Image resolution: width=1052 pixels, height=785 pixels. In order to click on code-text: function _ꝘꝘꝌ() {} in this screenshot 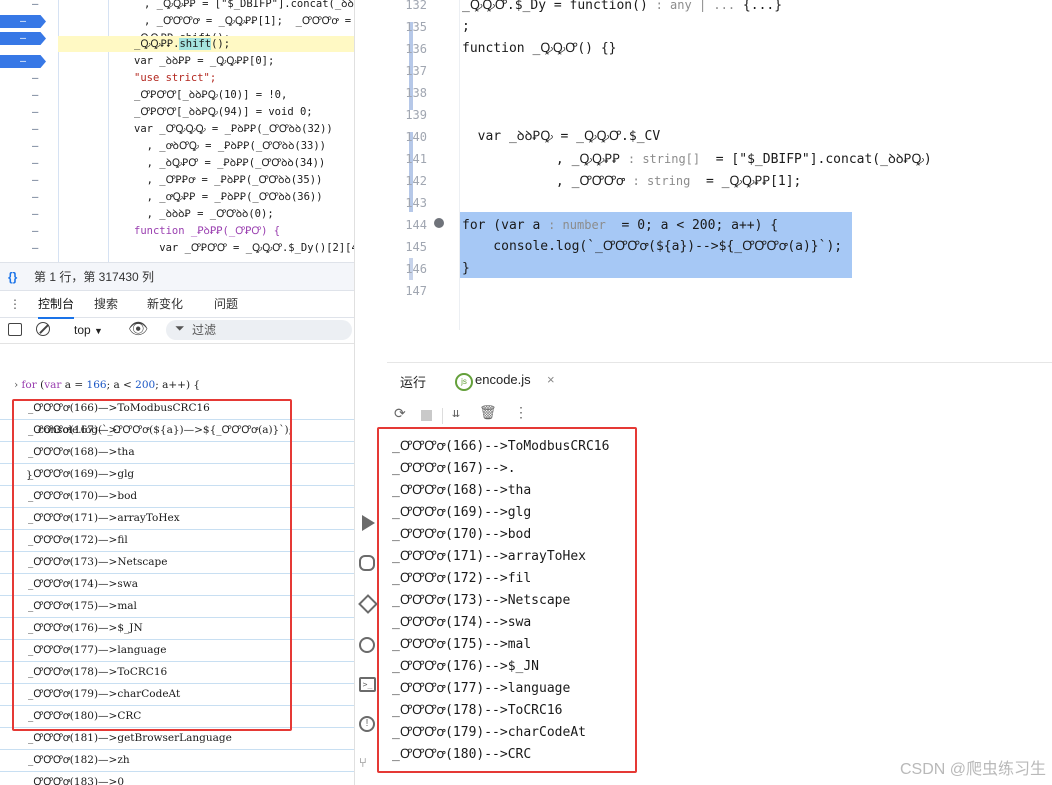, I will do `click(539, 48)`.